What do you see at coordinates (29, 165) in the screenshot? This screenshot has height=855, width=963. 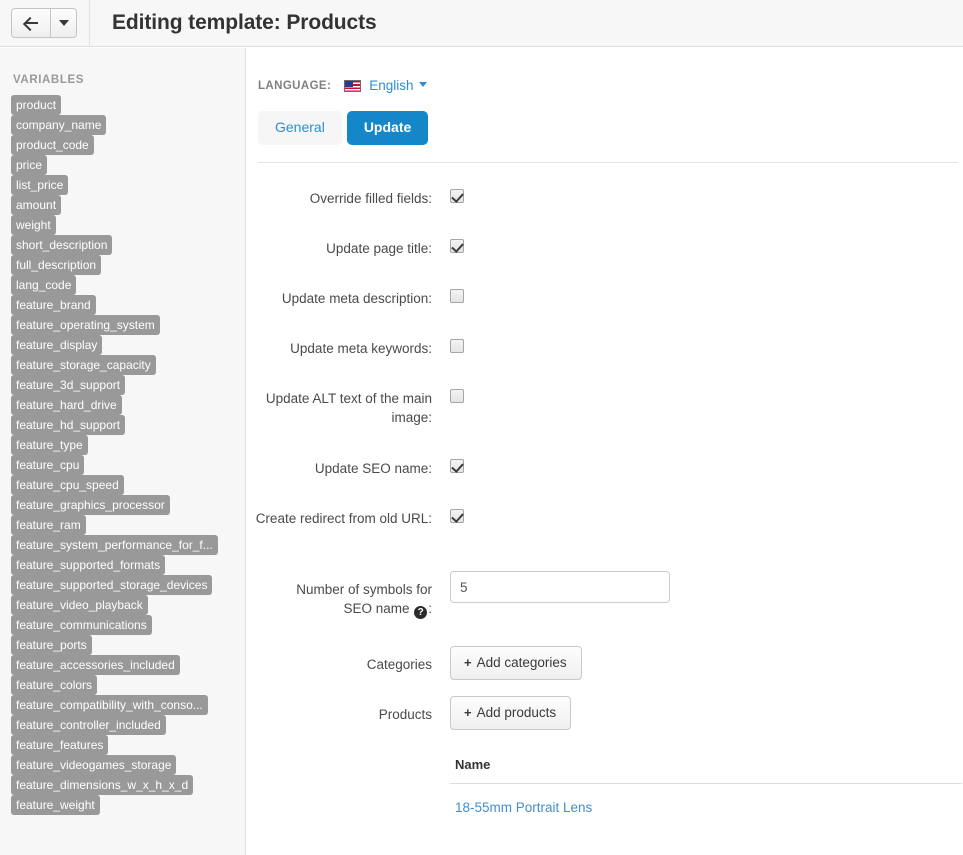 I see `variable-tag: price` at bounding box center [29, 165].